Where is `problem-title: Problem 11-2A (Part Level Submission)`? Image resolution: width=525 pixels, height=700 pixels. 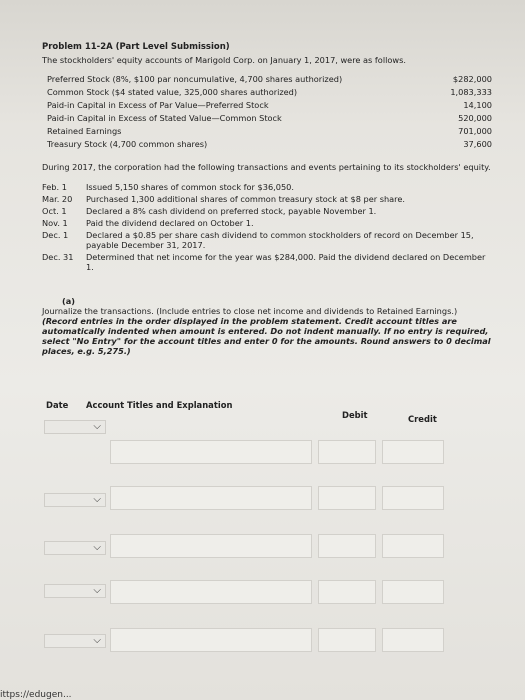 problem-title: Problem 11-2A (Part Level Submission) is located at coordinates (136, 47).